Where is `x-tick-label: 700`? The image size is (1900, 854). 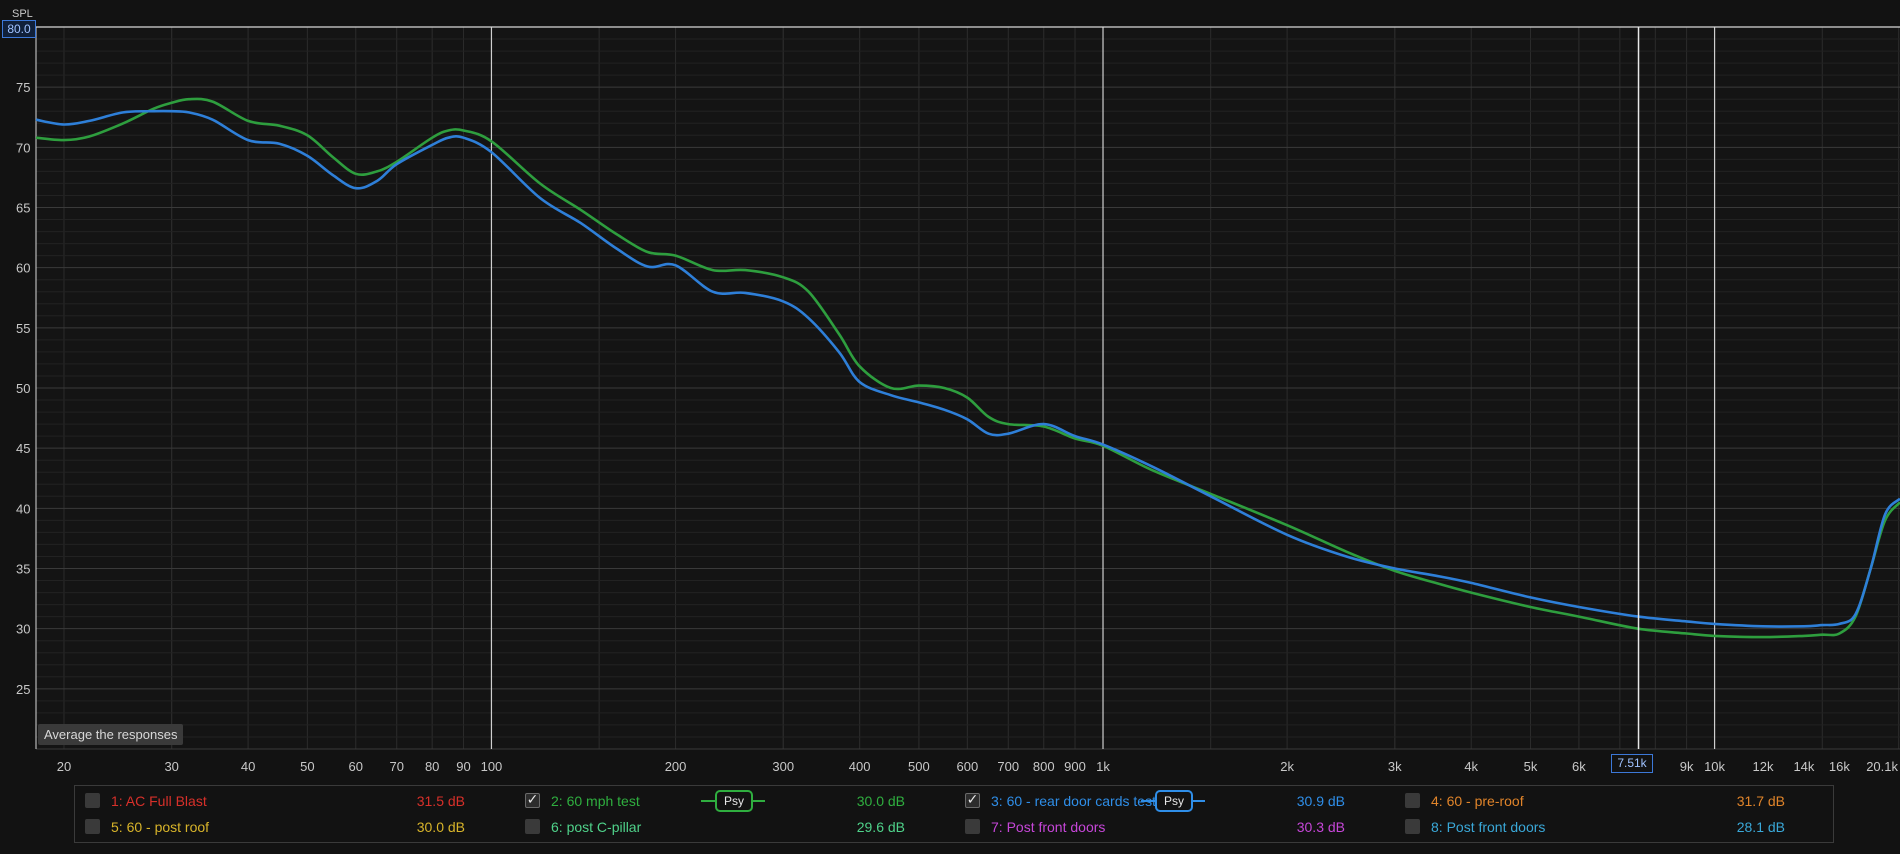
x-tick-label: 700 is located at coordinates (1008, 766).